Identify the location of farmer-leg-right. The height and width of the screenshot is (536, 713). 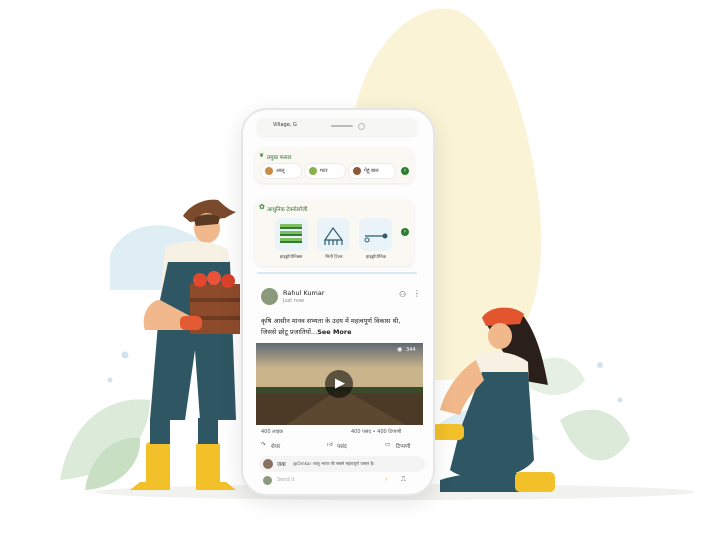
(208, 431).